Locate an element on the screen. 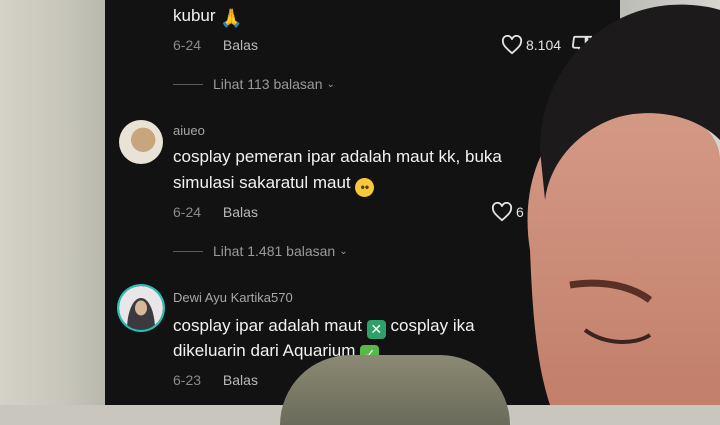  comment-text-line: cosplay ika is located at coordinates (432, 325).